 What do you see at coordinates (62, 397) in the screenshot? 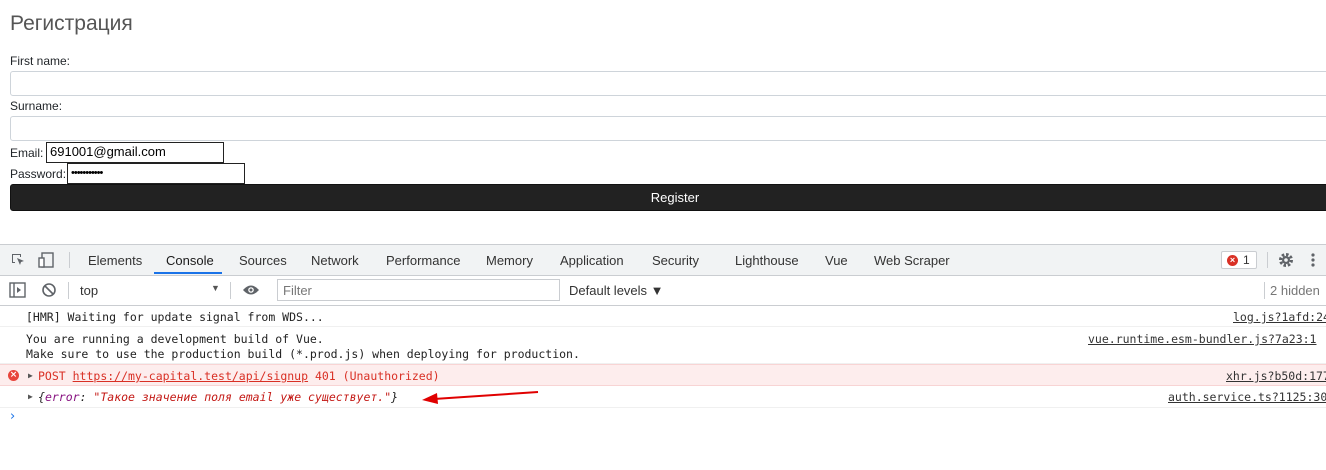
I see `object-key: error` at bounding box center [62, 397].